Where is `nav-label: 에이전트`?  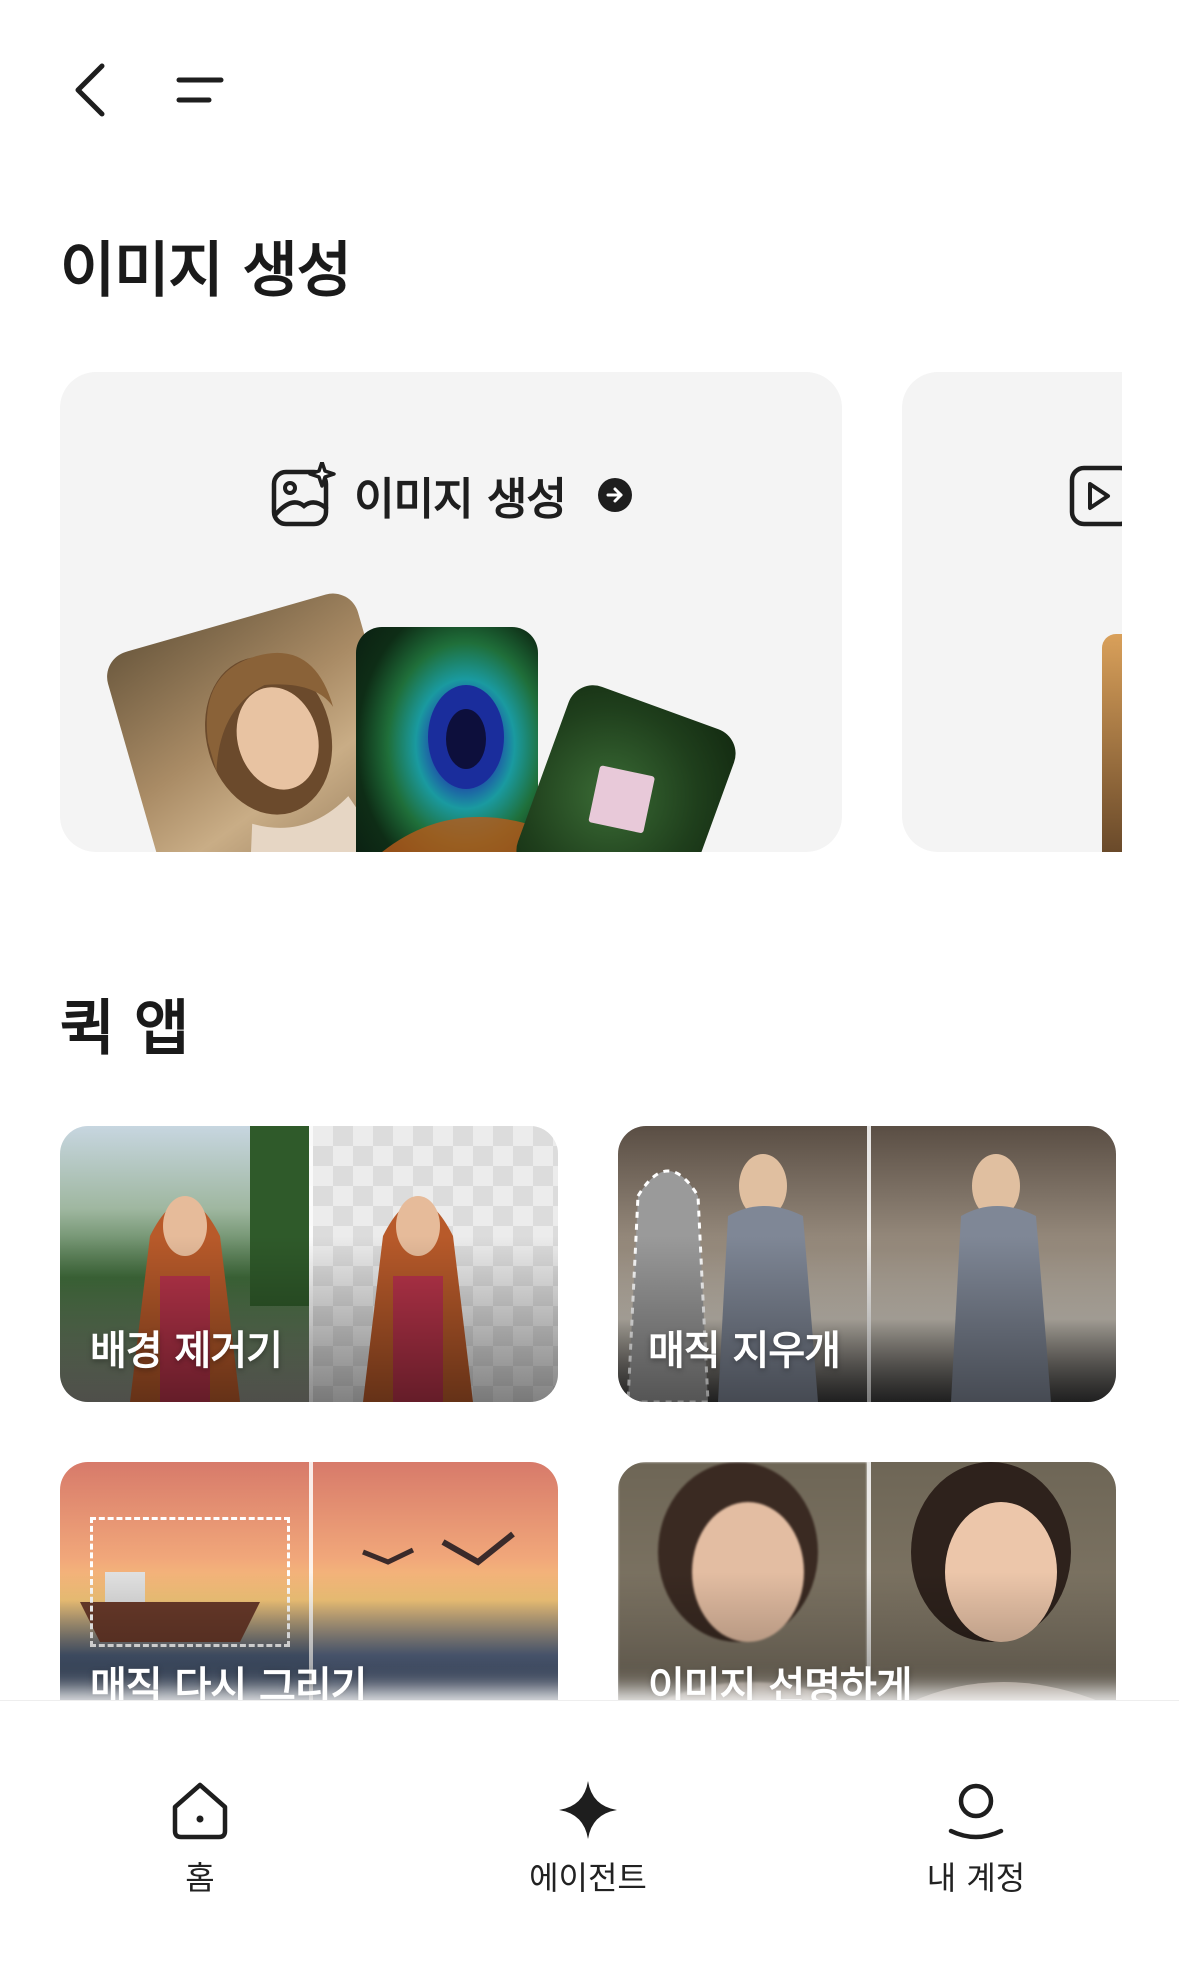
nav-label: 에이전트 is located at coordinates (588, 1878).